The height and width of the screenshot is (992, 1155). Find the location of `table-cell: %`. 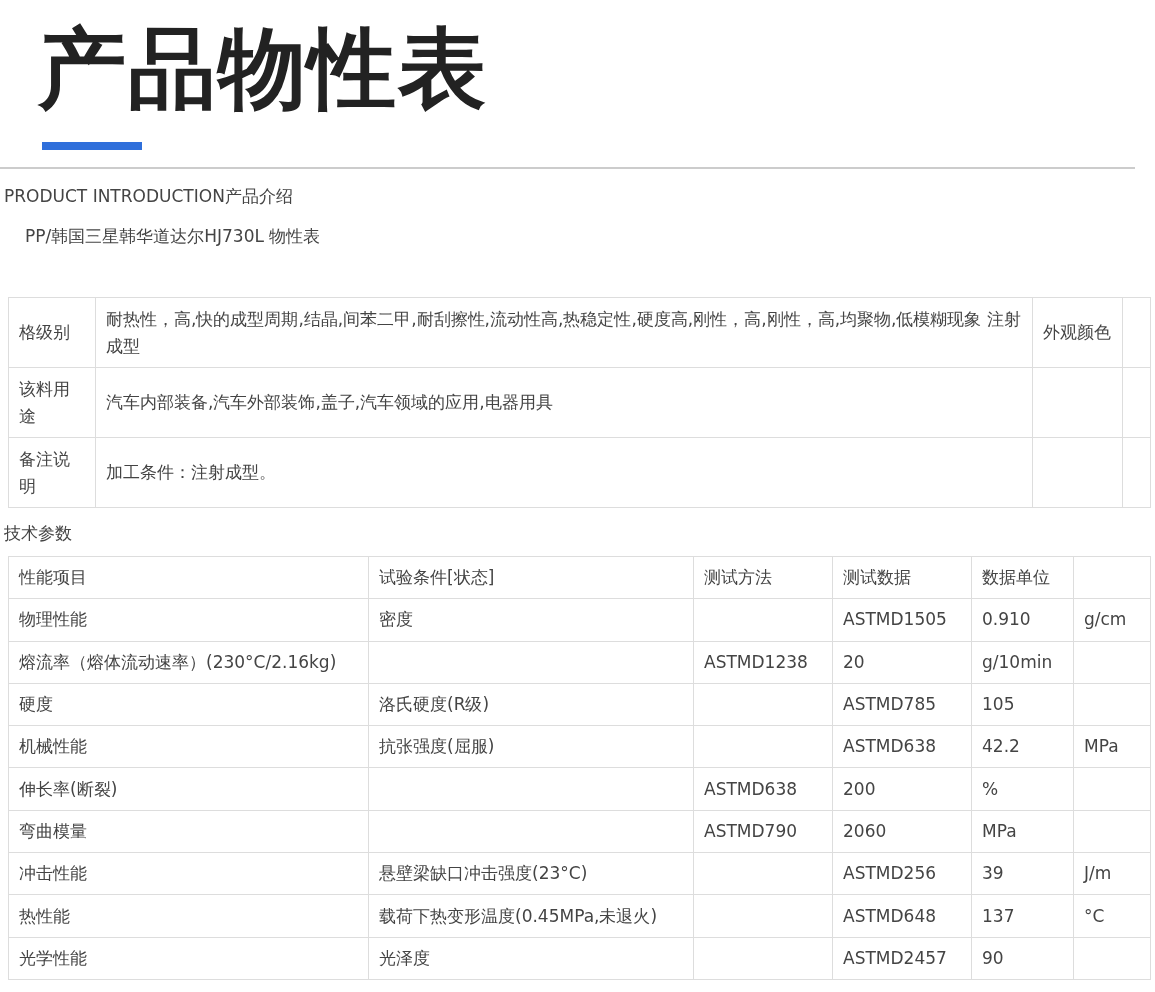

table-cell: % is located at coordinates (1022, 789).